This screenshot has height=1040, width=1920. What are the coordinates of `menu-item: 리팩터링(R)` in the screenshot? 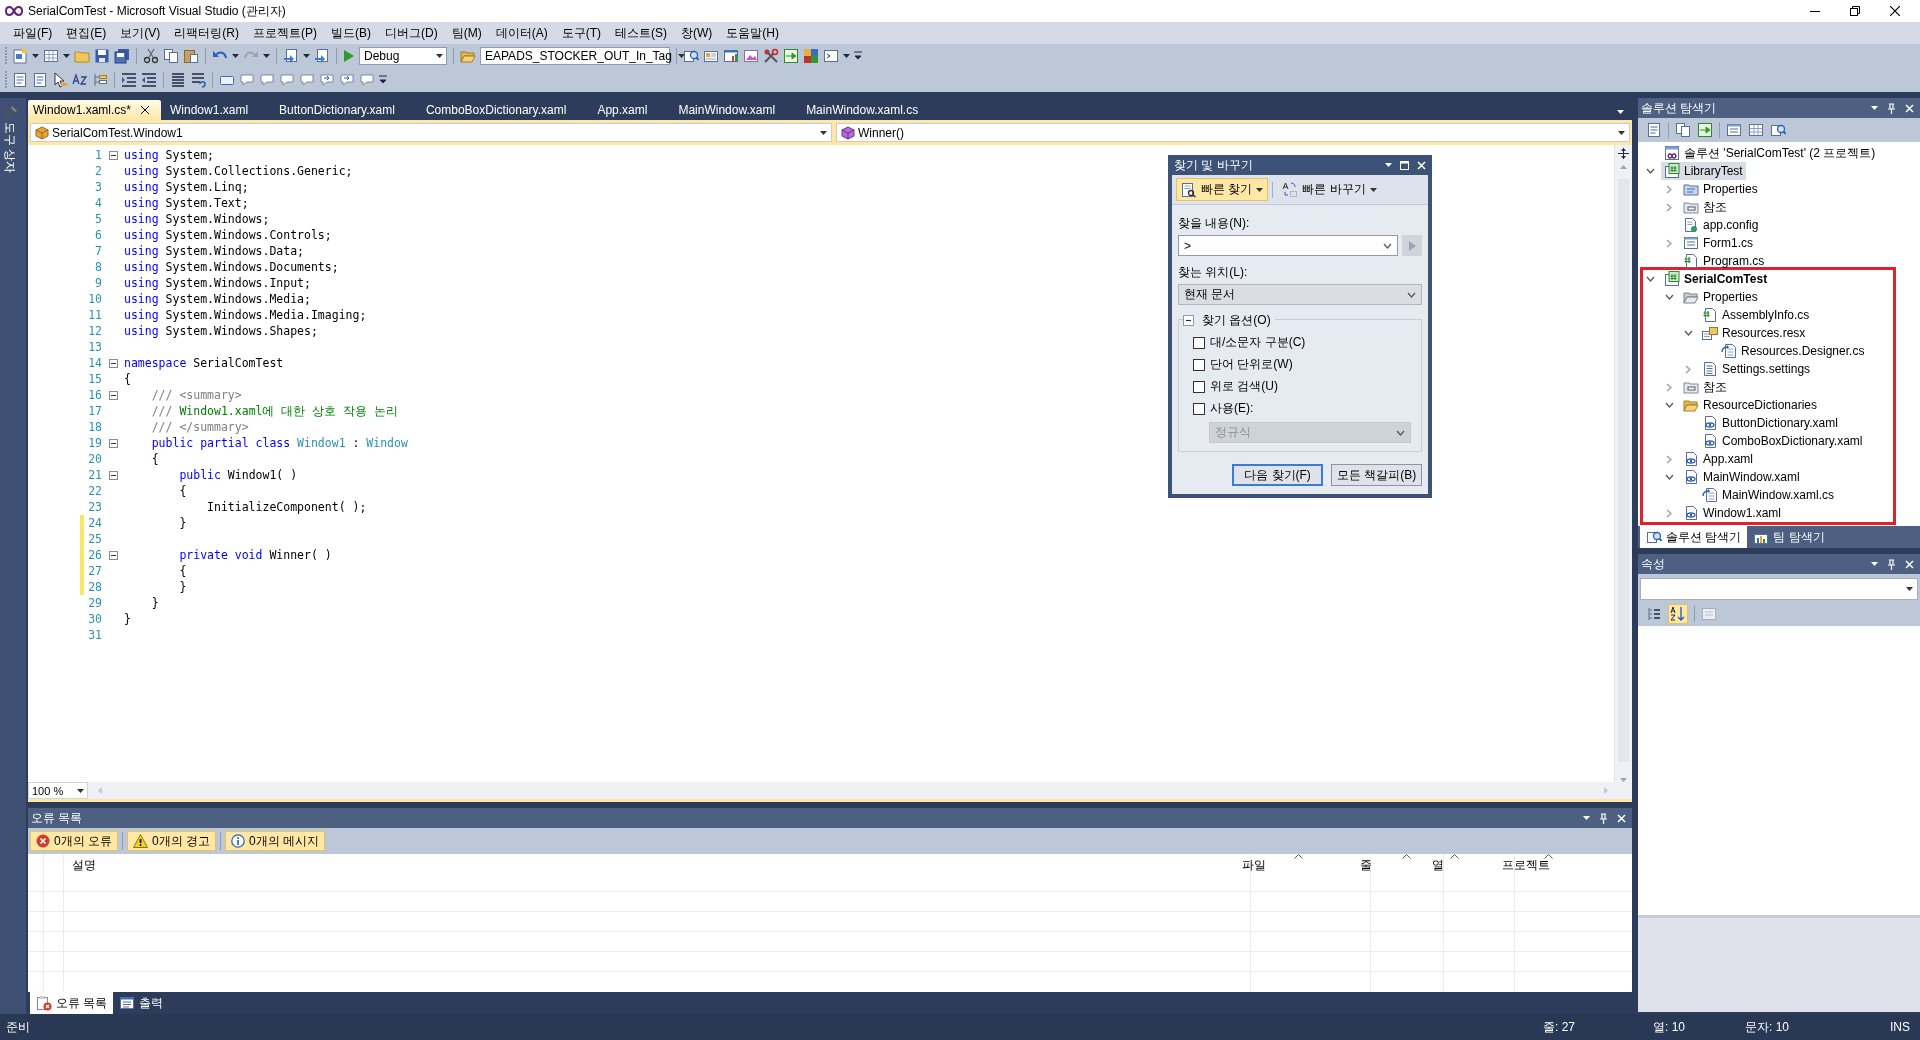 It's located at (206, 33).